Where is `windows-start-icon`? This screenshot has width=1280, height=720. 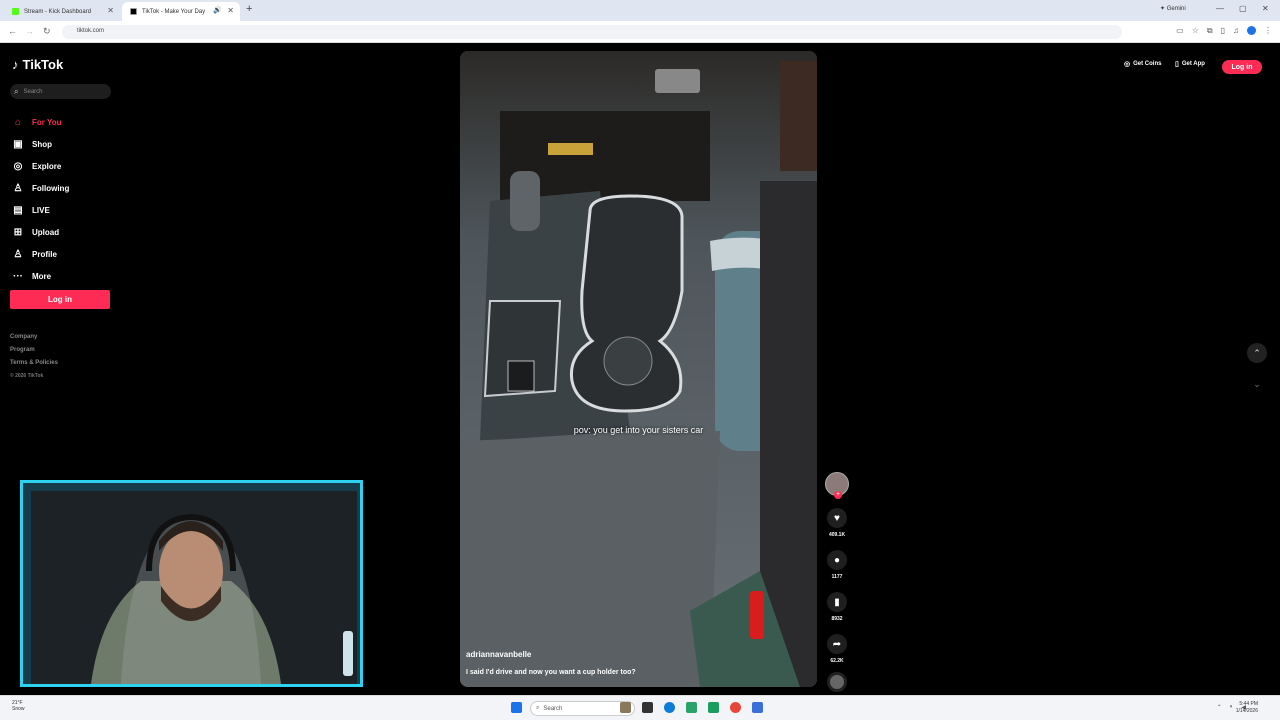 windows-start-icon is located at coordinates (516, 707).